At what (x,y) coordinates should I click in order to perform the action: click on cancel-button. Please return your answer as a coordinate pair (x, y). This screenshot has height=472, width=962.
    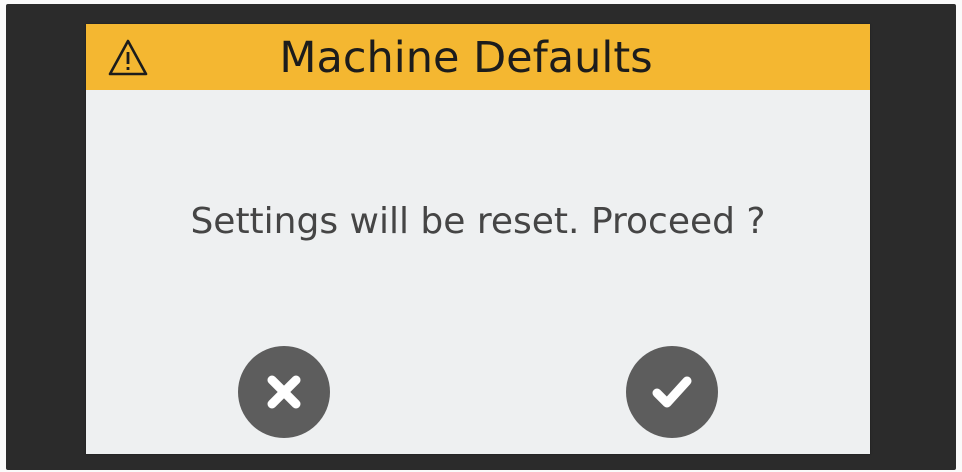
    Looking at the image, I should click on (284, 392).